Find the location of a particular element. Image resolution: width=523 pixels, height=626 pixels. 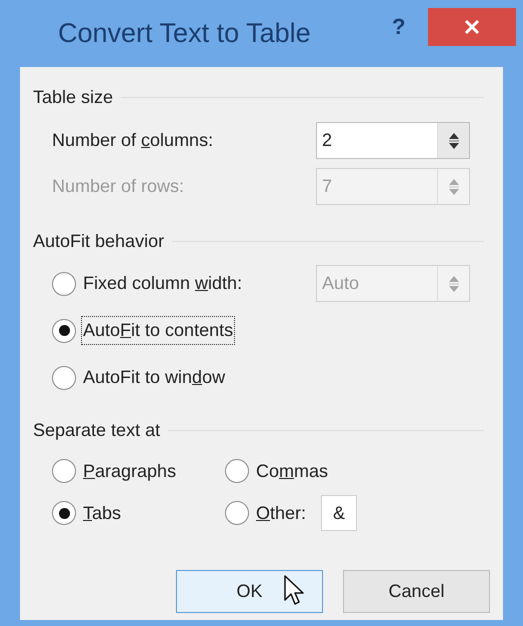

dialog-button: Cancel is located at coordinates (416, 591).